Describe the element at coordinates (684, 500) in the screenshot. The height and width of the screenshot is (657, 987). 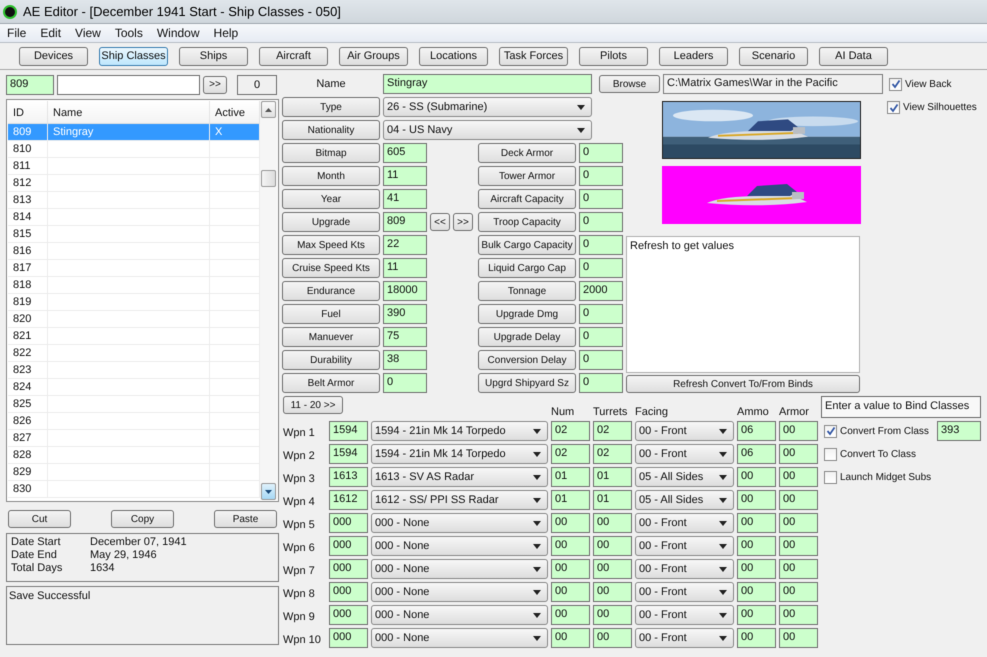
I see `facing-dropdown: 05 - All Sides` at that location.